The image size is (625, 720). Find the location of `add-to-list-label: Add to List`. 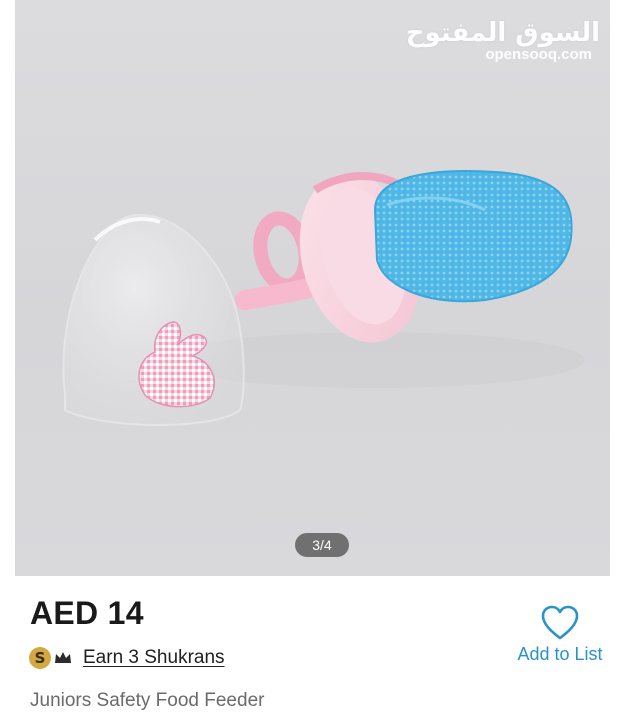

add-to-list-label: Add to List is located at coordinates (560, 654).